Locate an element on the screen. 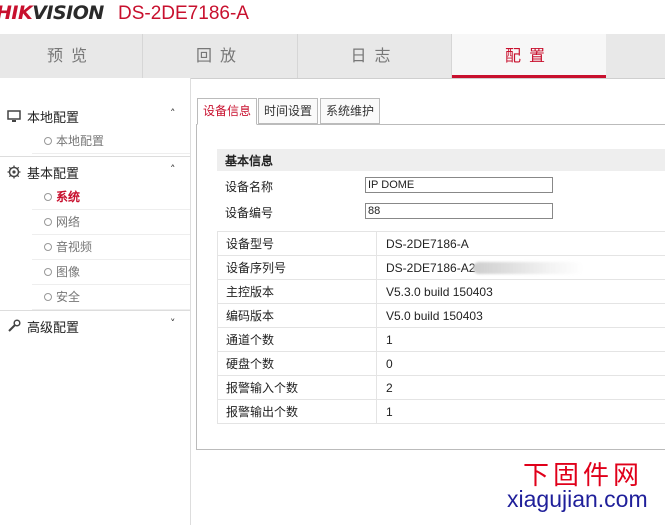 Image resolution: width=665 pixels, height=525 pixels. sidebar-item-label: 音视频 is located at coordinates (74, 247).